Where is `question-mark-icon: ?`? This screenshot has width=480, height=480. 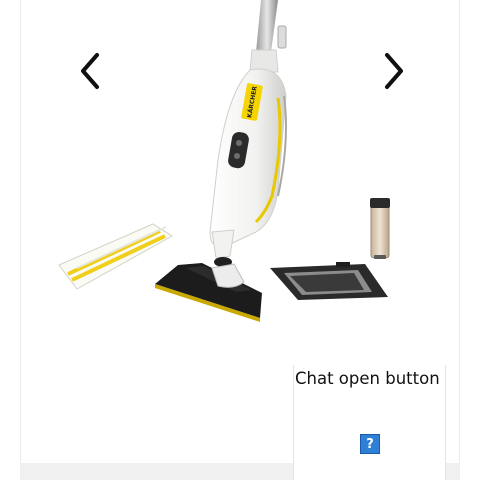
question-mark-icon: ? is located at coordinates (370, 444).